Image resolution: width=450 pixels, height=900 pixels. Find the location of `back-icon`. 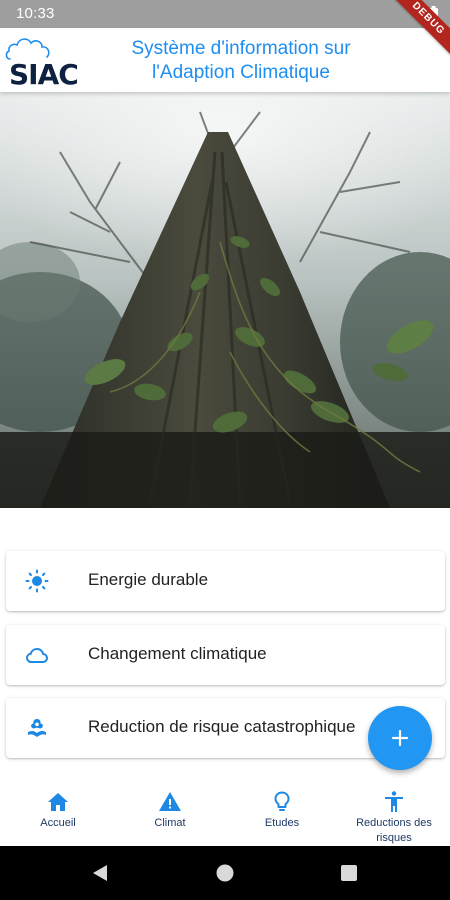

back-icon is located at coordinates (100, 873).